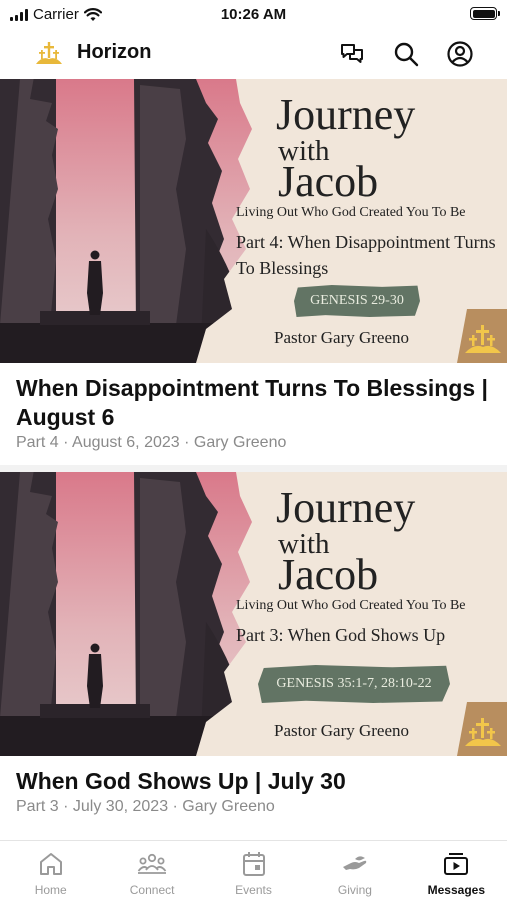 The image size is (507, 900). What do you see at coordinates (354, 684) in the screenshot?
I see `scripture-badge: GENESIS 35:1-7, 28:10-22` at bounding box center [354, 684].